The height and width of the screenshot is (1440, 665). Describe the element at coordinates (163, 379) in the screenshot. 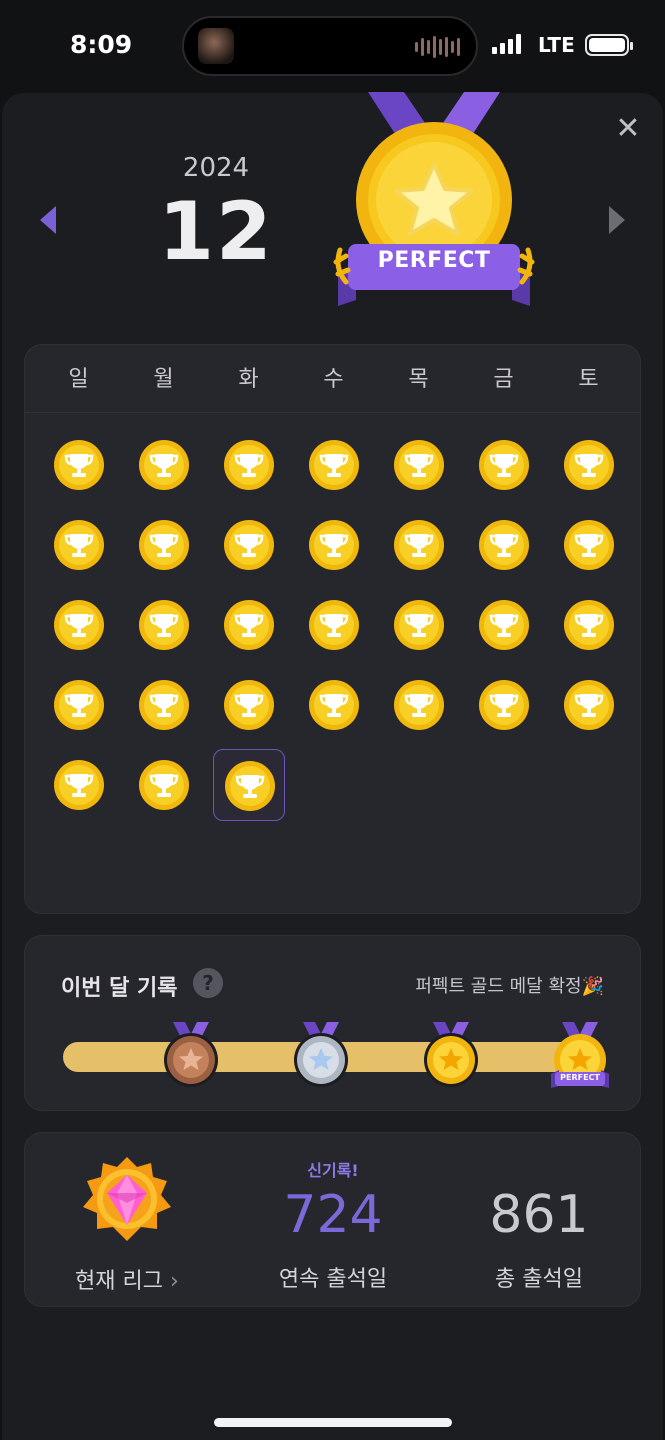

I see `weekday-mon: 월` at that location.